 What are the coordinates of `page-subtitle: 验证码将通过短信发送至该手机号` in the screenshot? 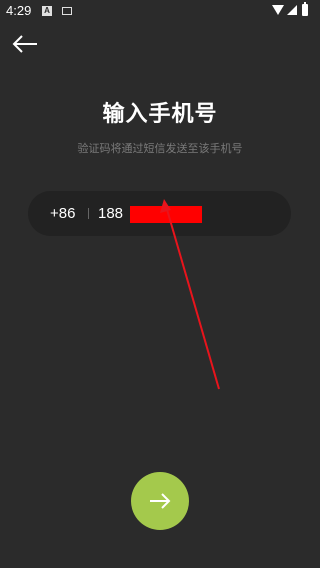 It's located at (160, 148).